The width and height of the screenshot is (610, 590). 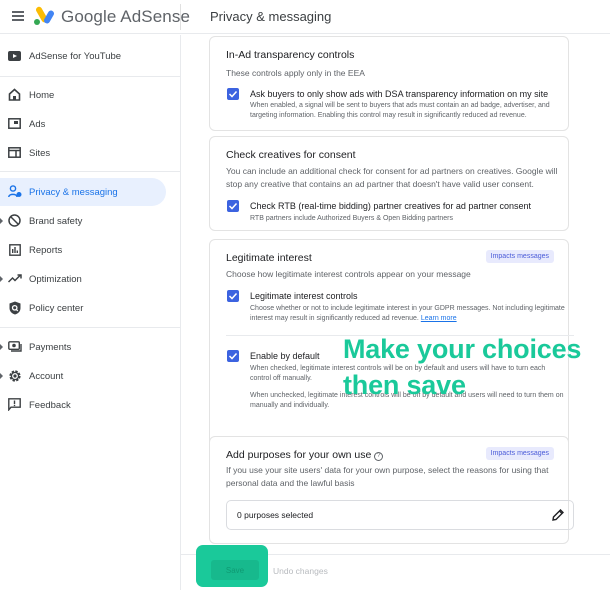 What do you see at coordinates (180, 17) in the screenshot?
I see `header-divider` at bounding box center [180, 17].